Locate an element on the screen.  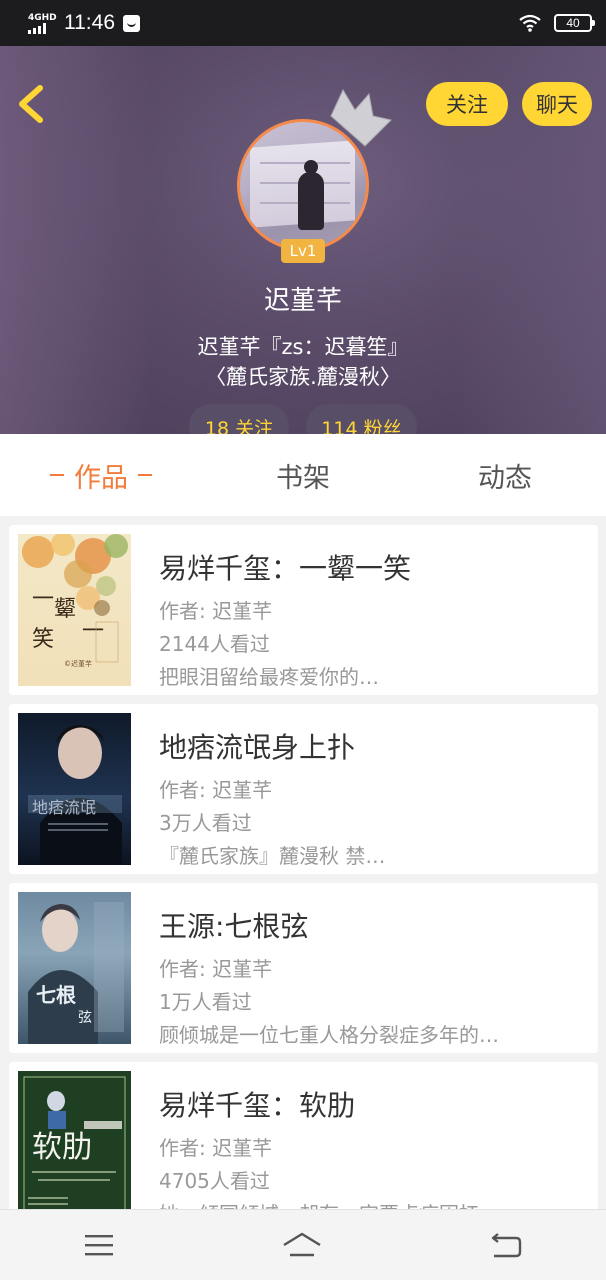
book-views: 4705人看过 is located at coordinates (214, 1181).